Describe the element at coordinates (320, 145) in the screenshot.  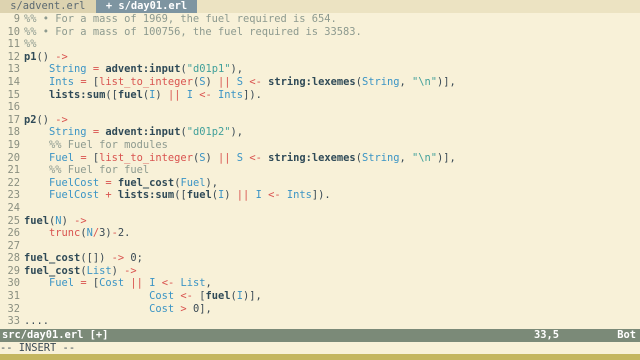
I see `code-line: 19 %% Fuel for modules` at that location.